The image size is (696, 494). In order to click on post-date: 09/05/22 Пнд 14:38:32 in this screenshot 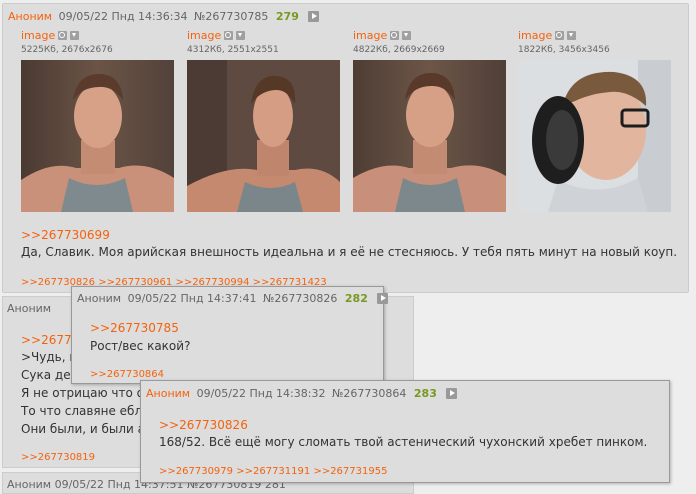, I will do `click(261, 393)`.